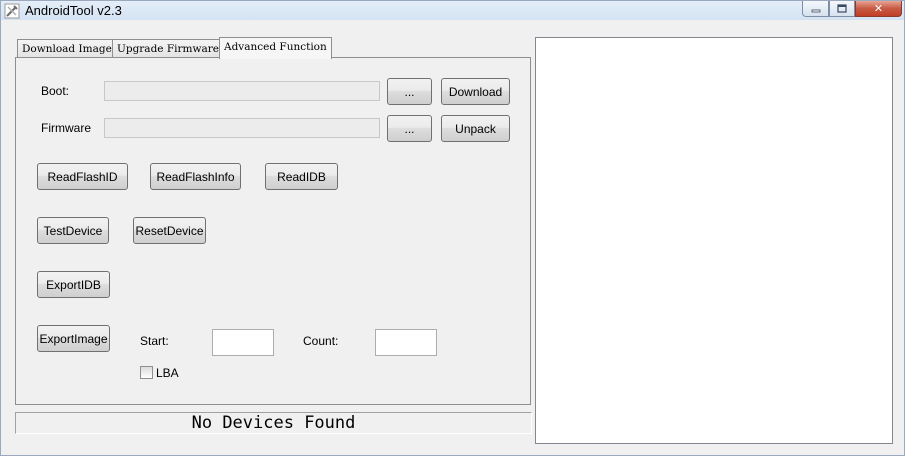 The height and width of the screenshot is (456, 905). I want to click on lba-checkbox, so click(146, 372).